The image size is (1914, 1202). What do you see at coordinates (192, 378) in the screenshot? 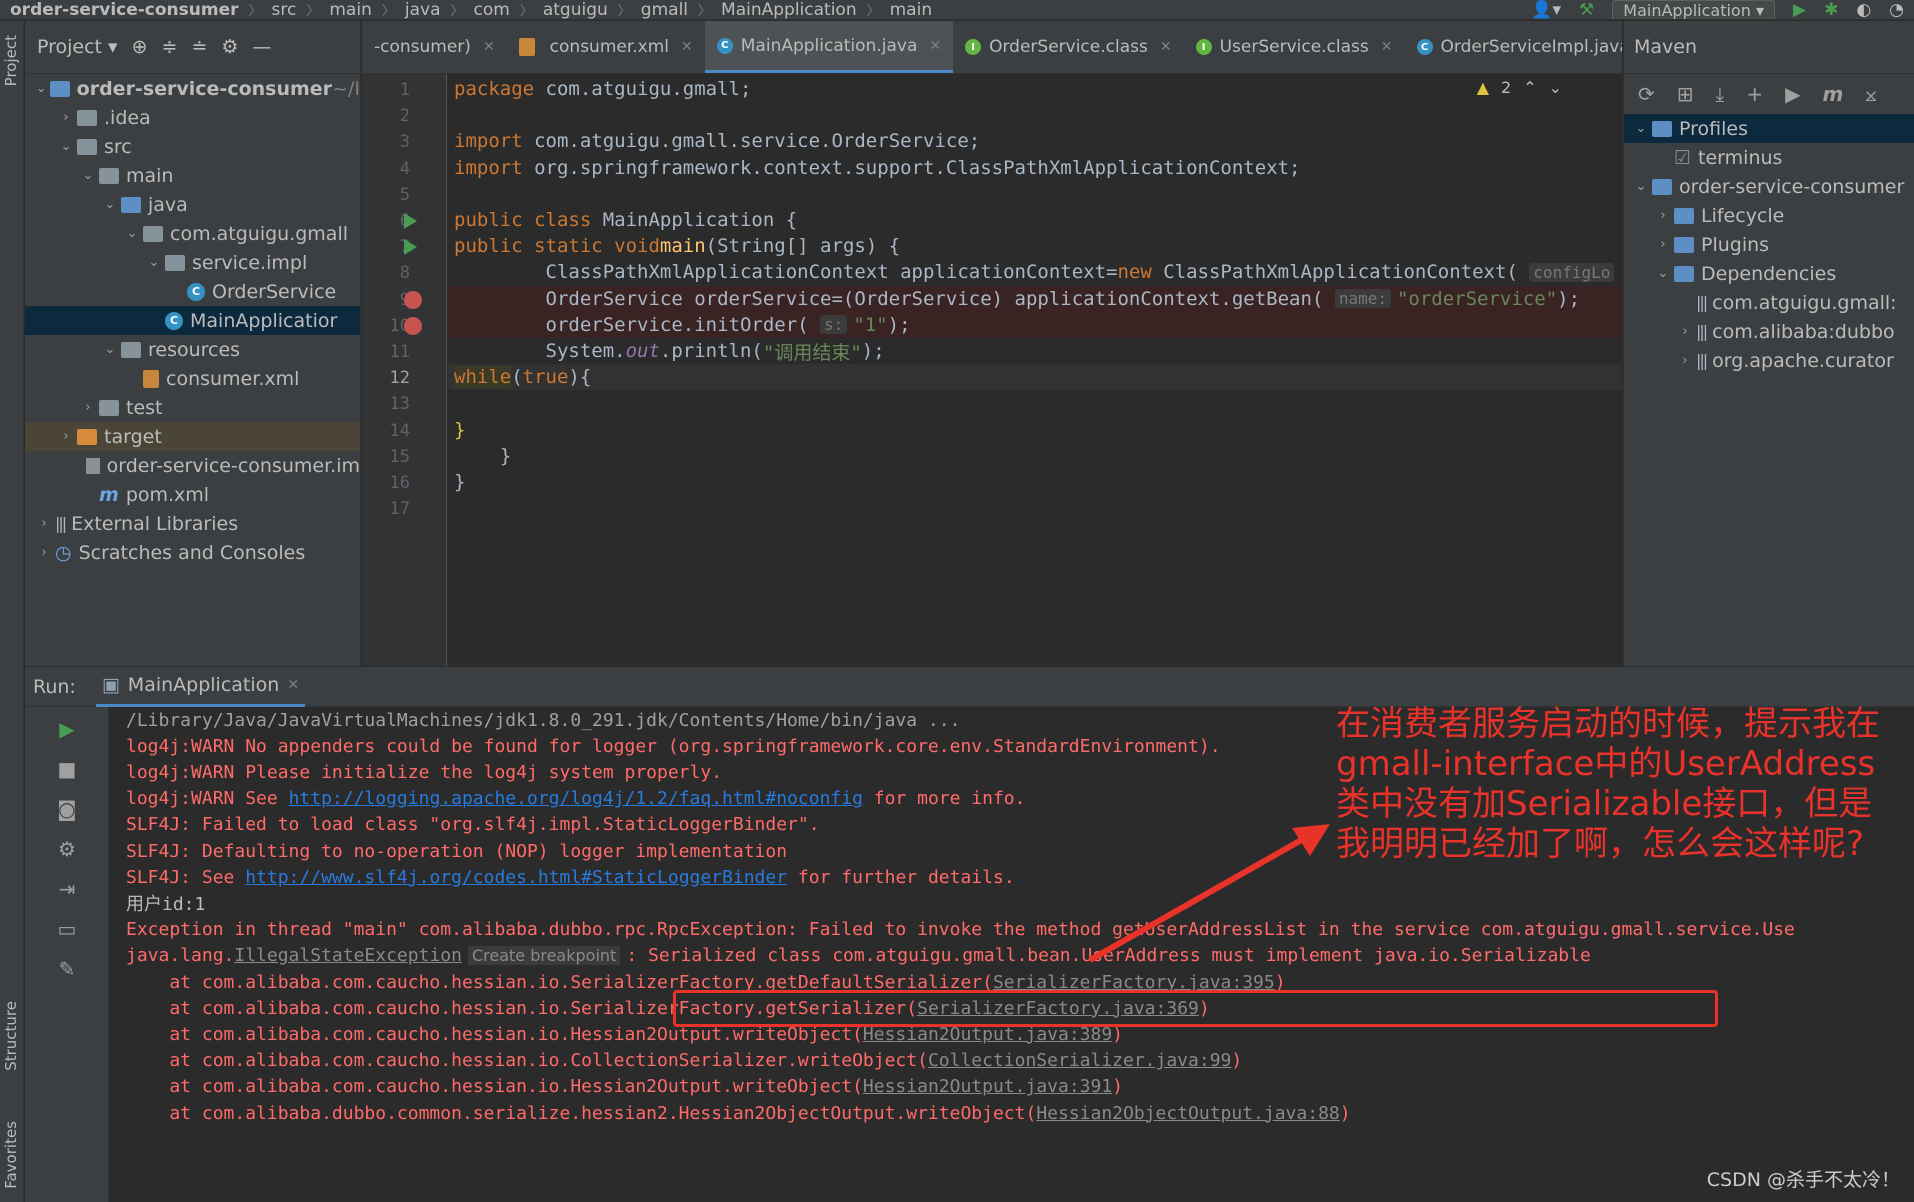
I see `tree-item: consumer.xml` at bounding box center [192, 378].